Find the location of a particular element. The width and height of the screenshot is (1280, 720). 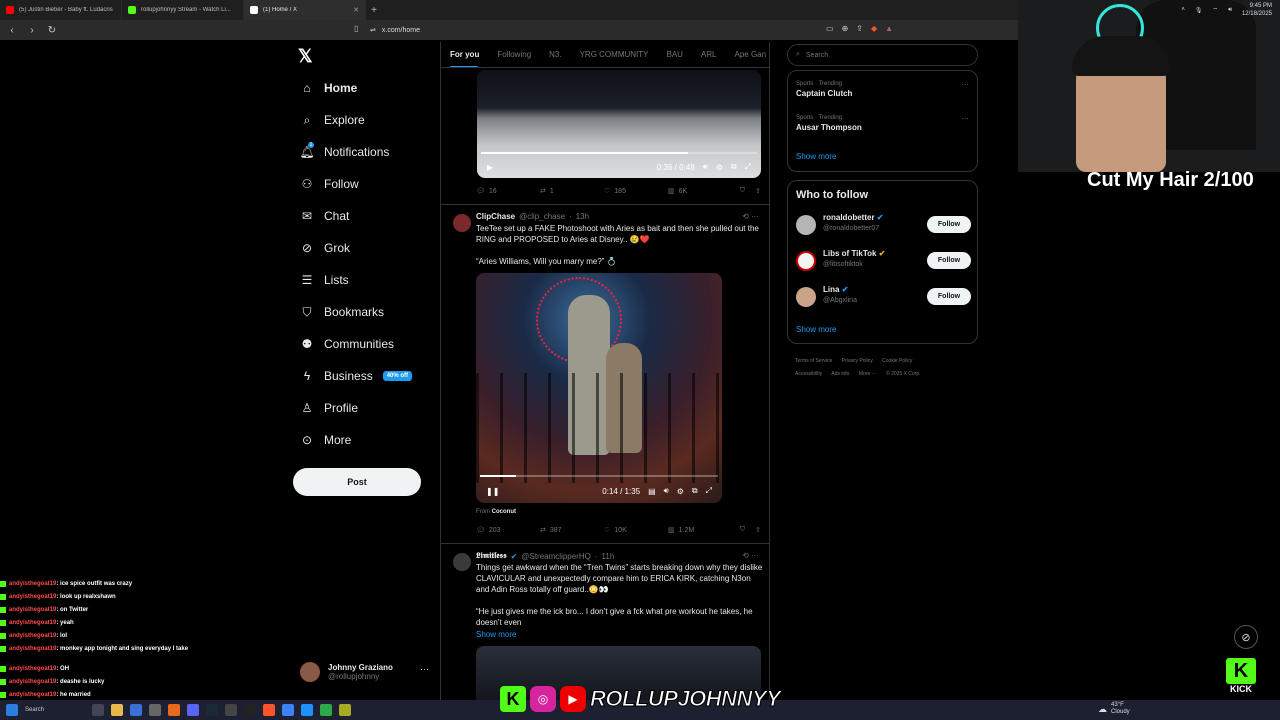

author-handle: @clip_chase is located at coordinates (542, 216).